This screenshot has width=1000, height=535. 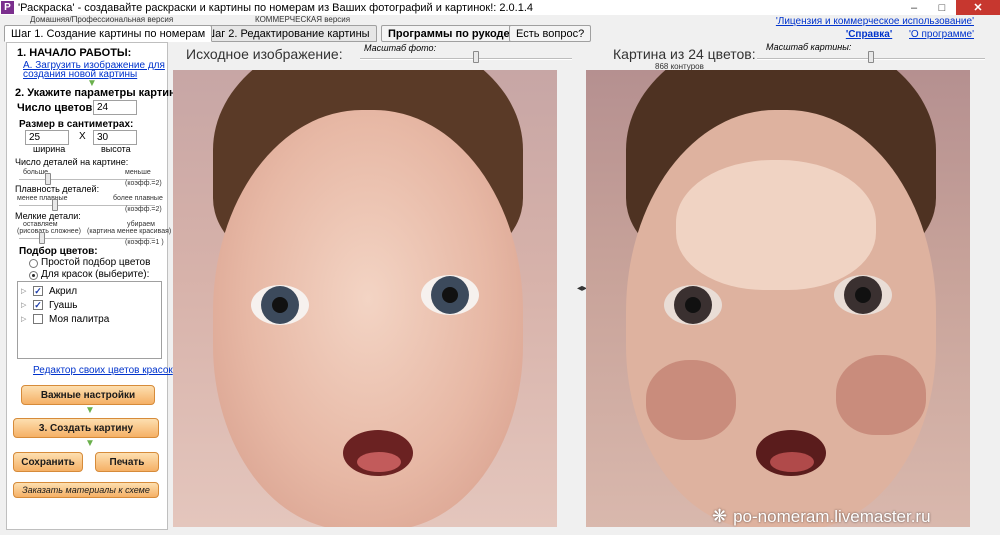 What do you see at coordinates (82, 136) in the screenshot?
I see `size-x-label: X` at bounding box center [82, 136].